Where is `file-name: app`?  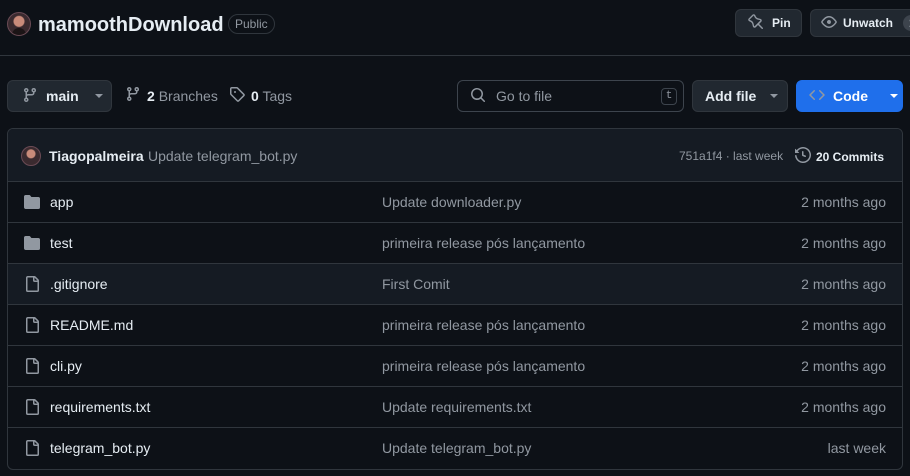
file-name: app is located at coordinates (61, 202).